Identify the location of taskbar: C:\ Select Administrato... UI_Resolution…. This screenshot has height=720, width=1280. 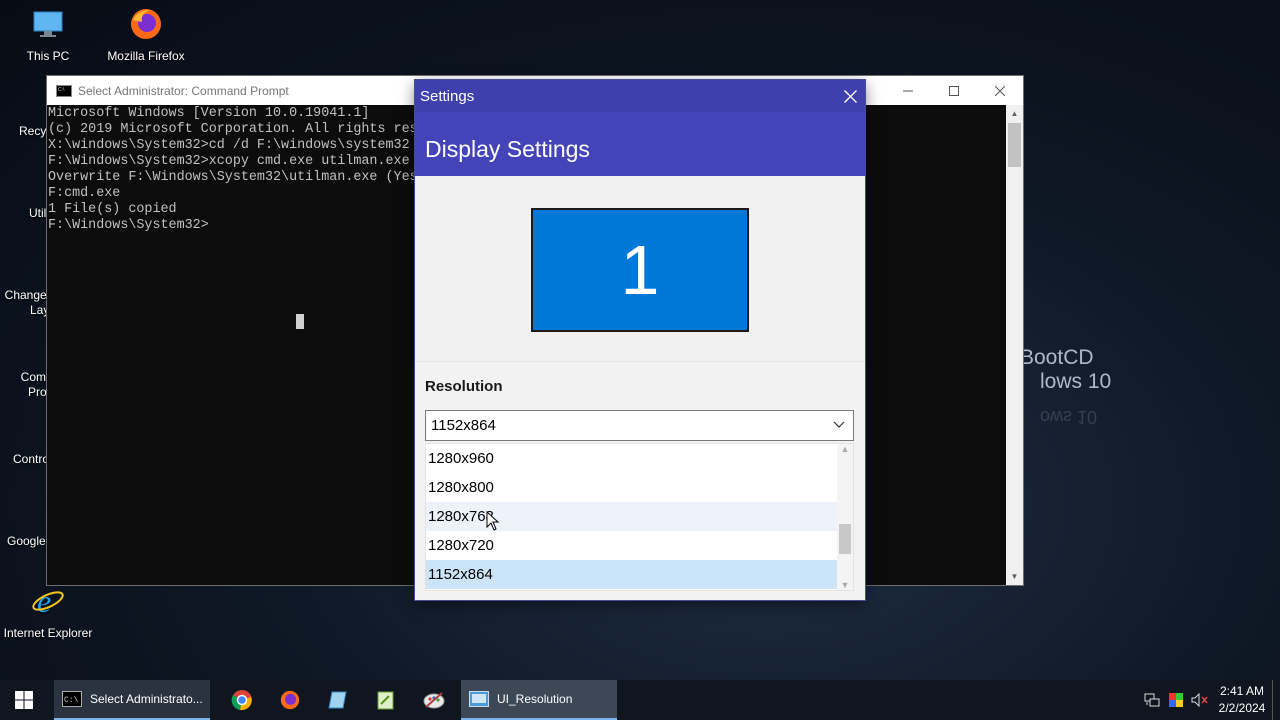
(640, 700).